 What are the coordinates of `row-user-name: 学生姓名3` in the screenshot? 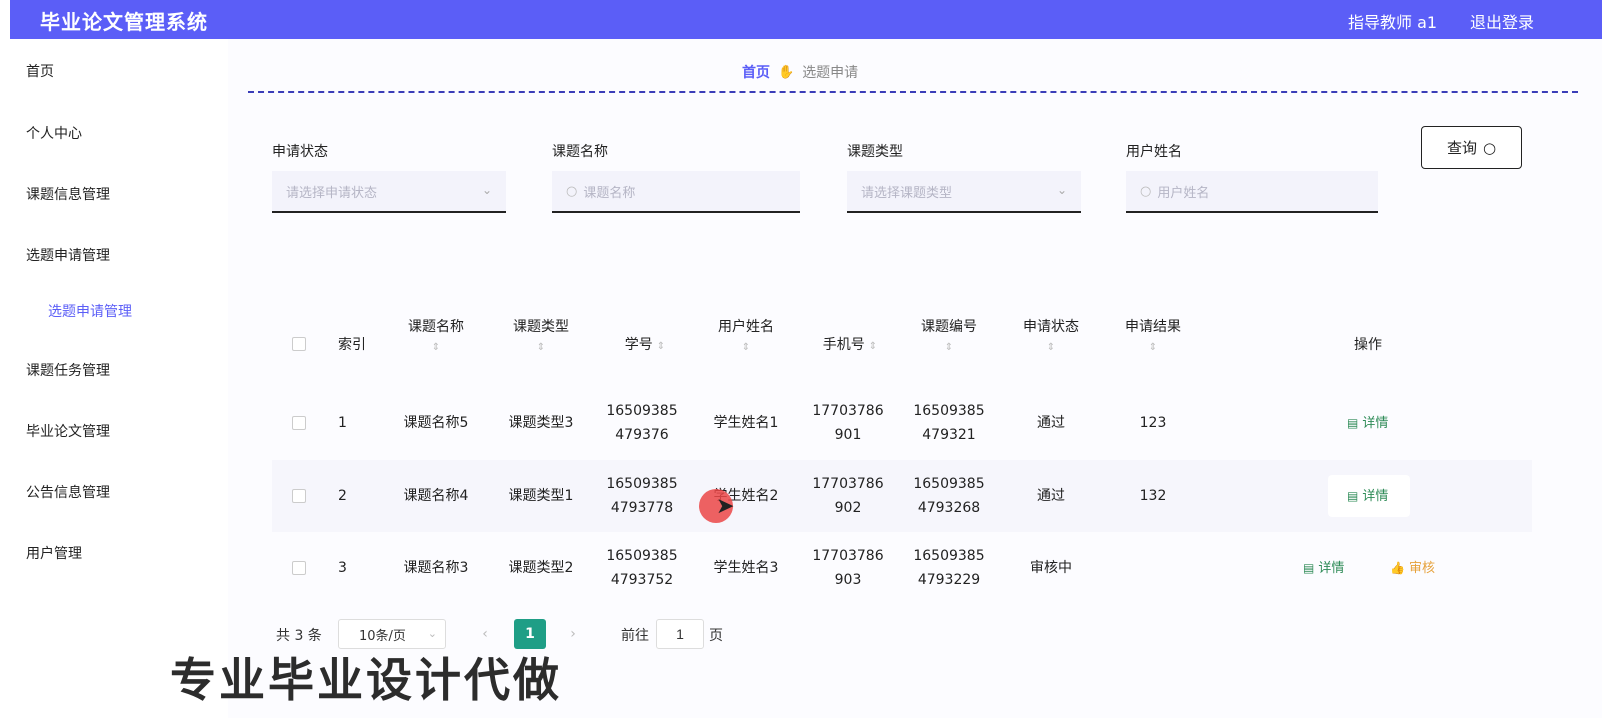 It's located at (746, 568).